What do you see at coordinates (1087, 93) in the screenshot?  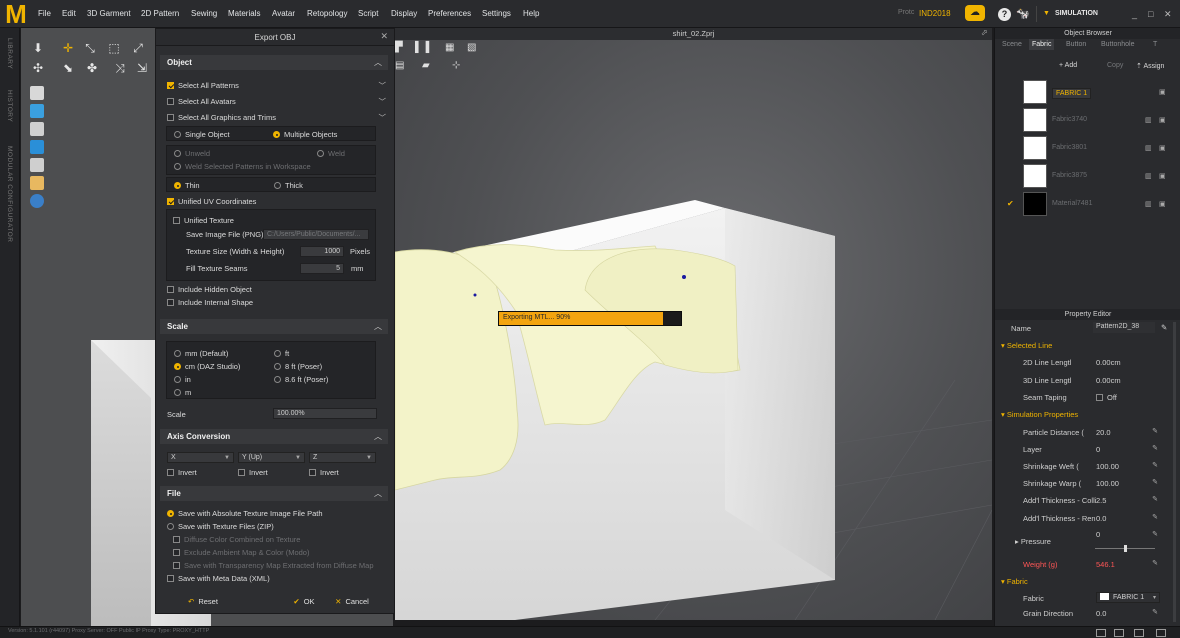 I see `fabric-list-item: FABRIC 1 ▣` at bounding box center [1087, 93].